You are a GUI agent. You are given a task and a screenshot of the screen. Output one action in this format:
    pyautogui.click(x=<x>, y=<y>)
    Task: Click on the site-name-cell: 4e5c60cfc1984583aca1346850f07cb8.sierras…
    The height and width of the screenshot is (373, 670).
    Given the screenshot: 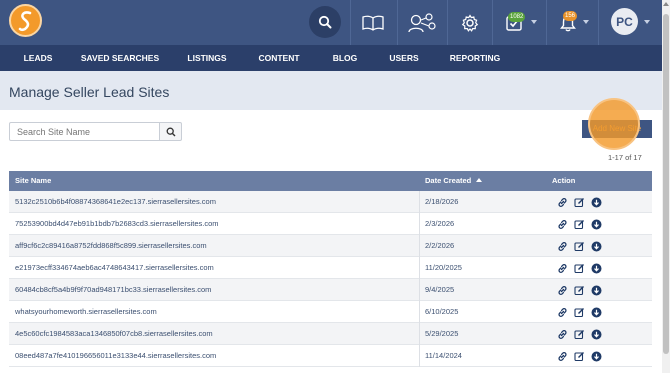 What is the action you would take?
    pyautogui.click(x=114, y=334)
    